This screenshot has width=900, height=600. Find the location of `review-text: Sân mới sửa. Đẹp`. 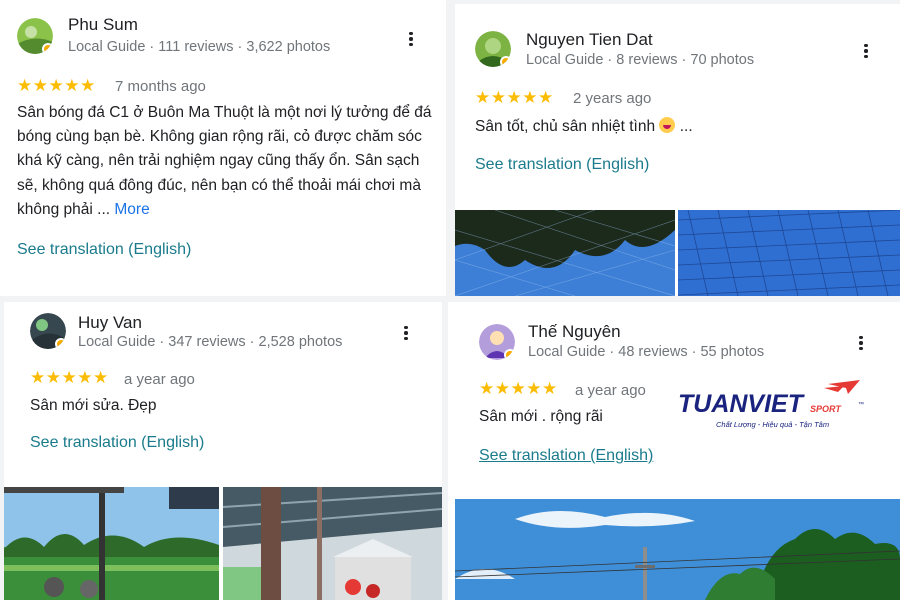

review-text: Sân mới sửa. Đẹp is located at coordinates (93, 405).